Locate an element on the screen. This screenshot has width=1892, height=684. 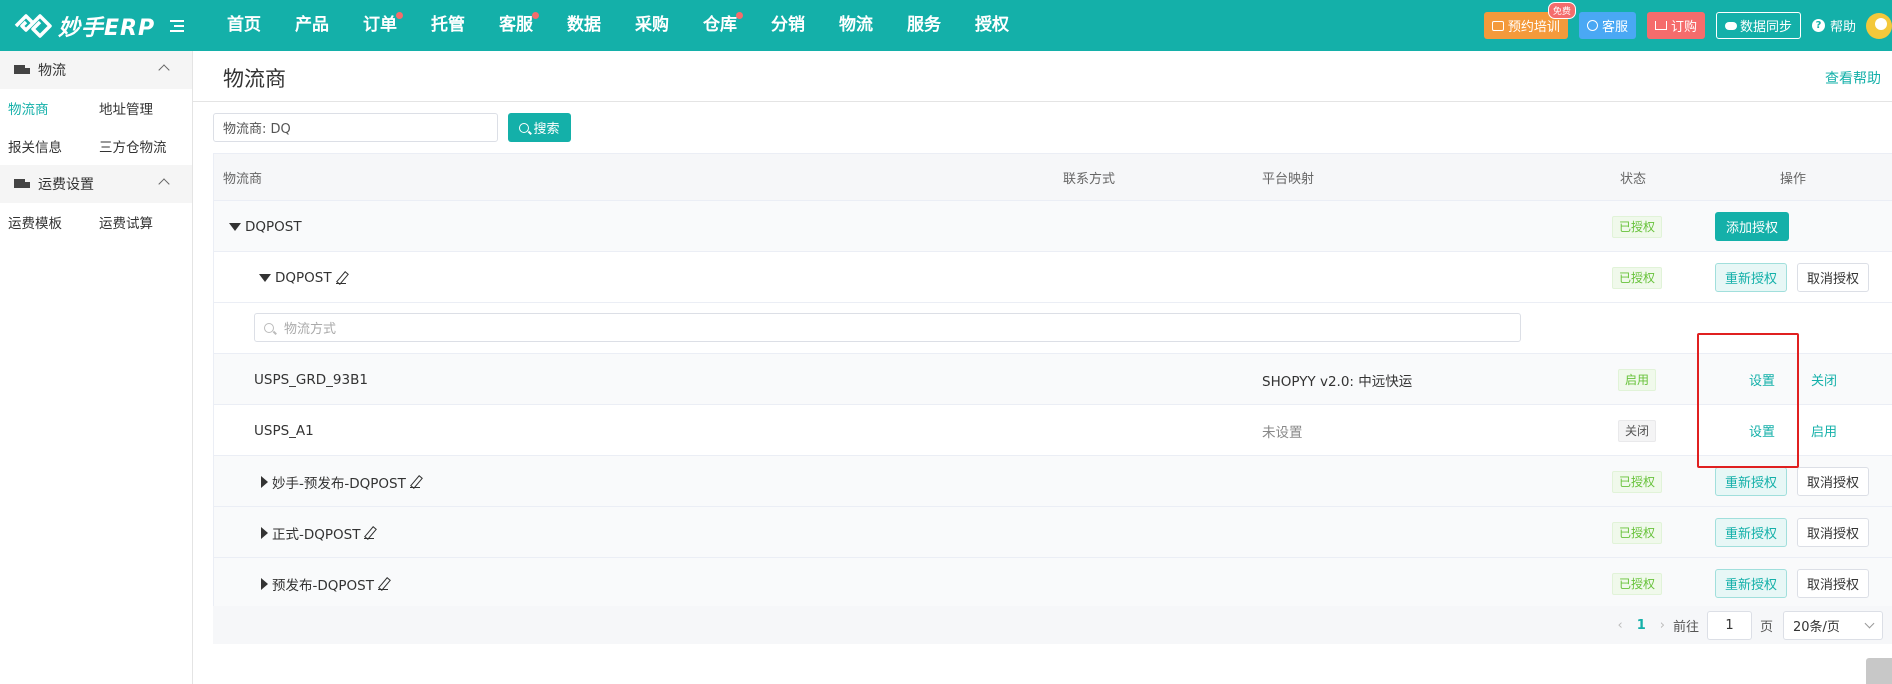
nav-home: 首页 is located at coordinates (244, 25).